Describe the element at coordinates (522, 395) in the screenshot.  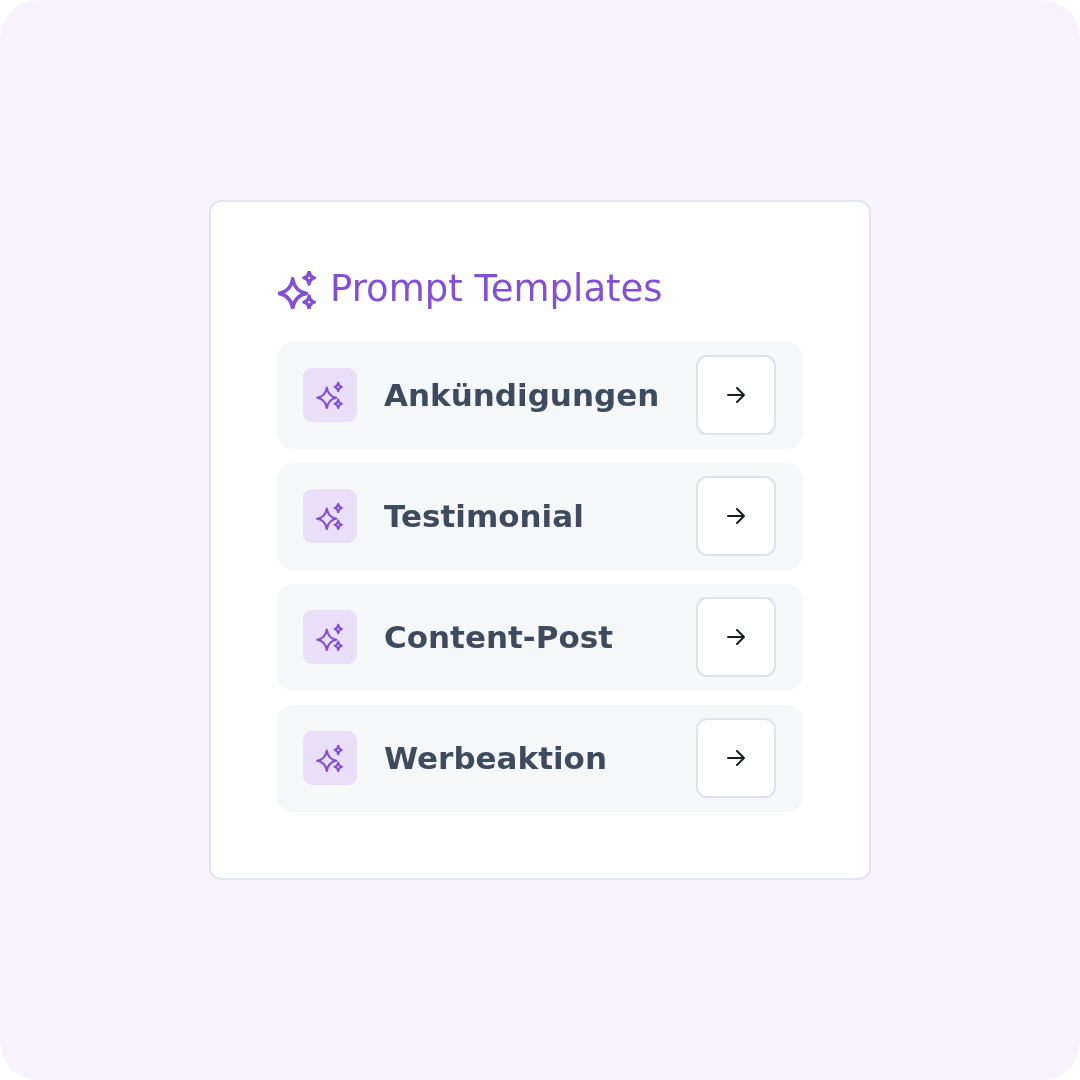
I see `template-label: Ankündigungen` at that location.